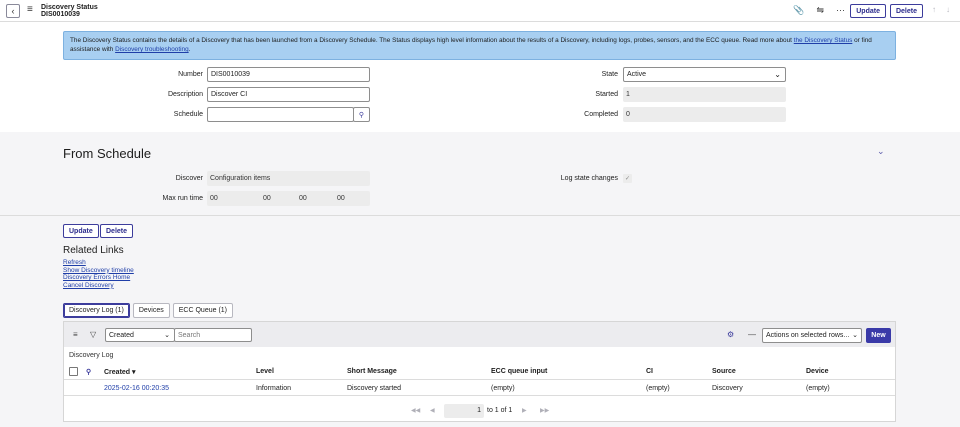 The height and width of the screenshot is (427, 960). What do you see at coordinates (606, 94) in the screenshot?
I see `started-label: Started` at bounding box center [606, 94].